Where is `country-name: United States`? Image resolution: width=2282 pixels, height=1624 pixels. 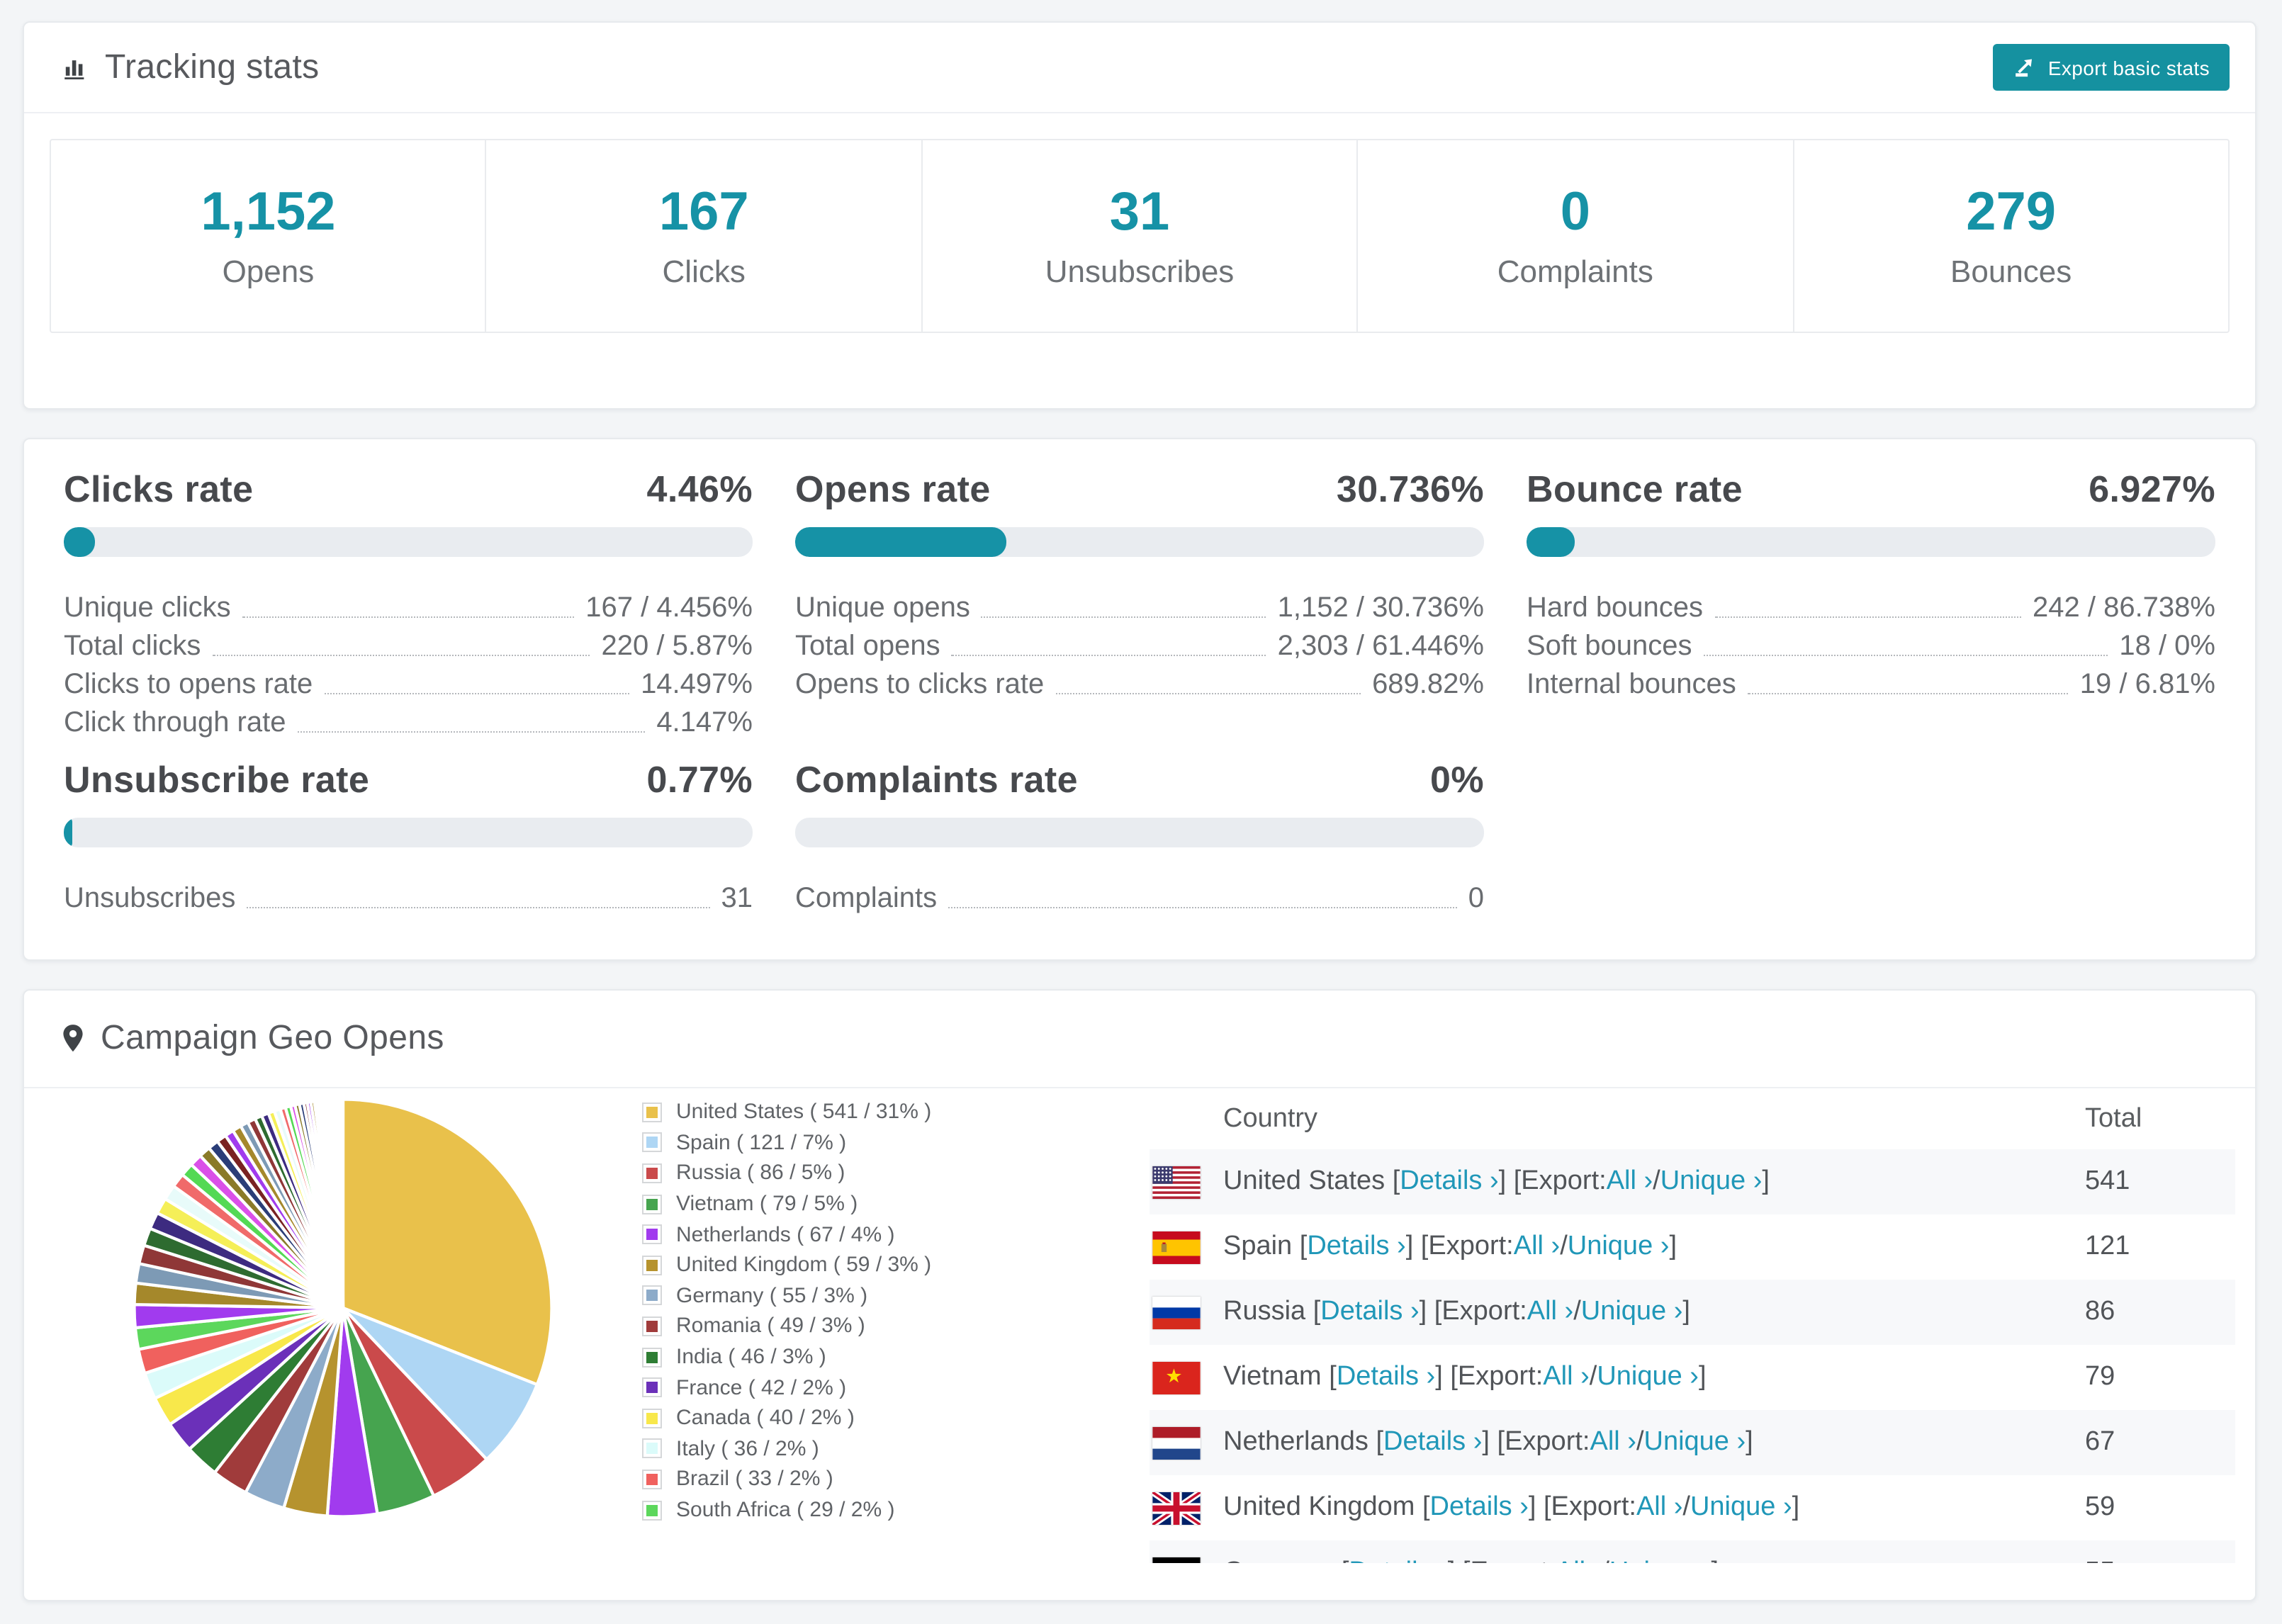
country-name: United States is located at coordinates (1308, 1181).